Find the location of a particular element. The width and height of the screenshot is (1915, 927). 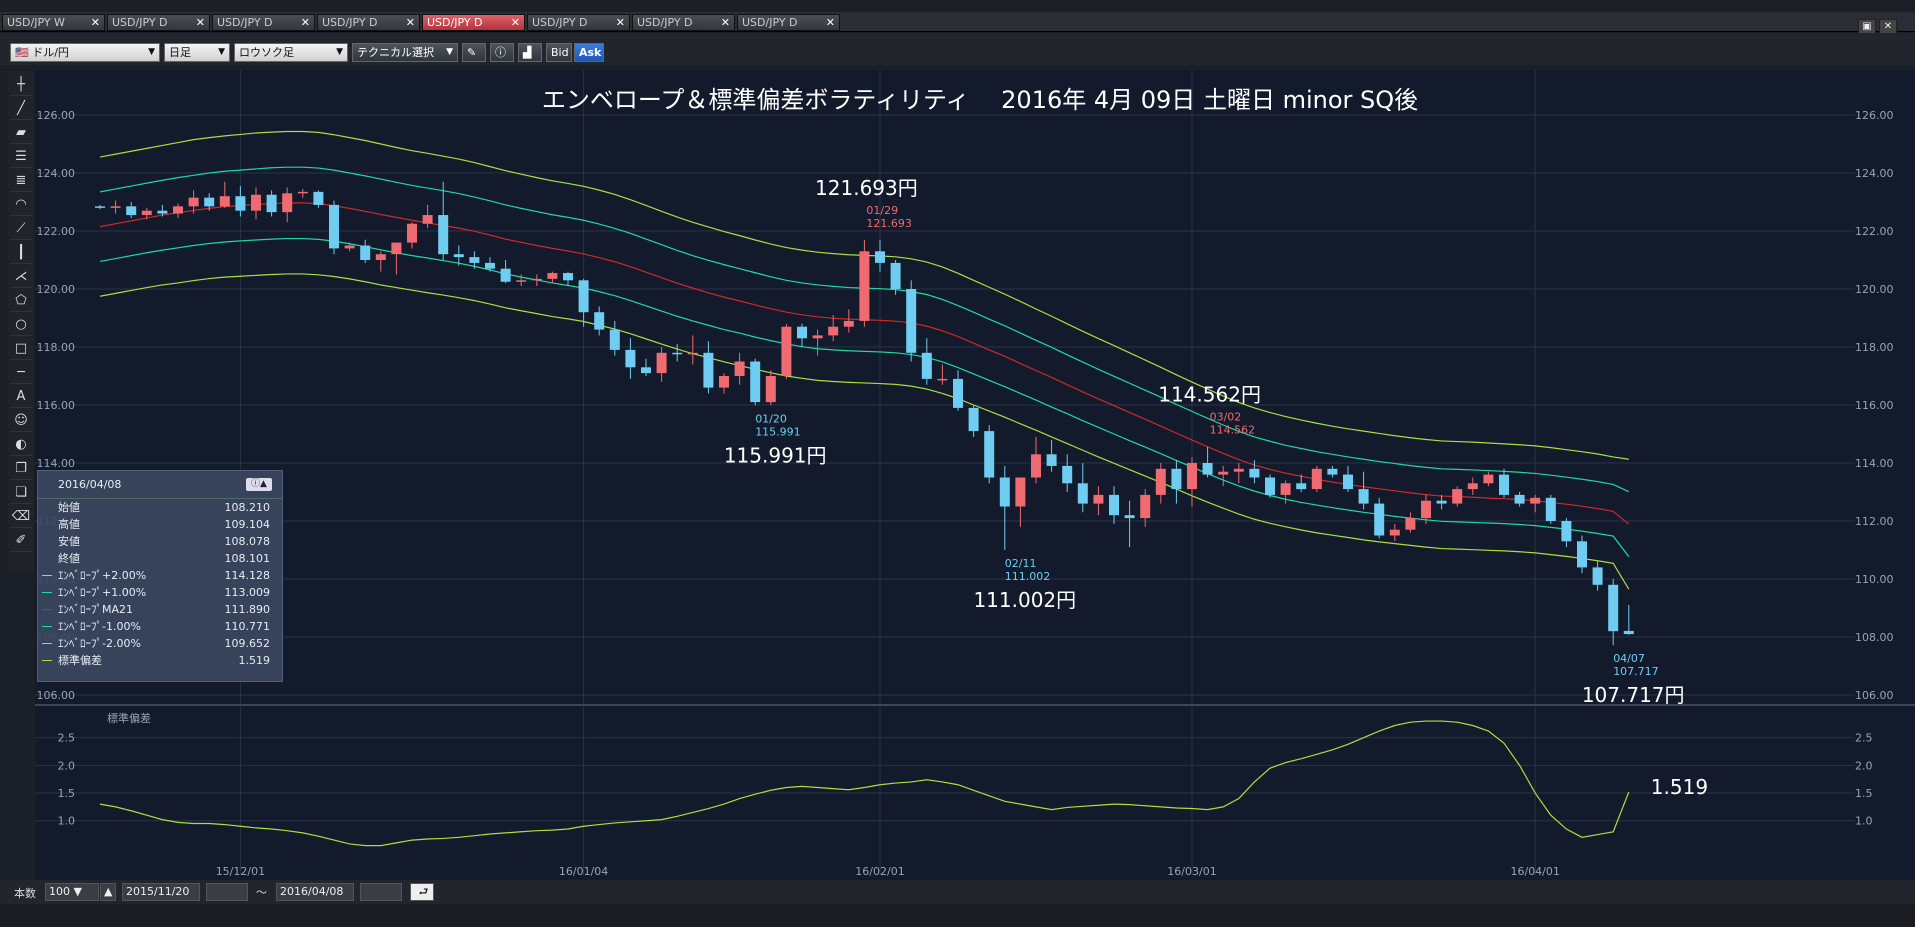

annotation-date: 02/11 is located at coordinates (1021, 563).